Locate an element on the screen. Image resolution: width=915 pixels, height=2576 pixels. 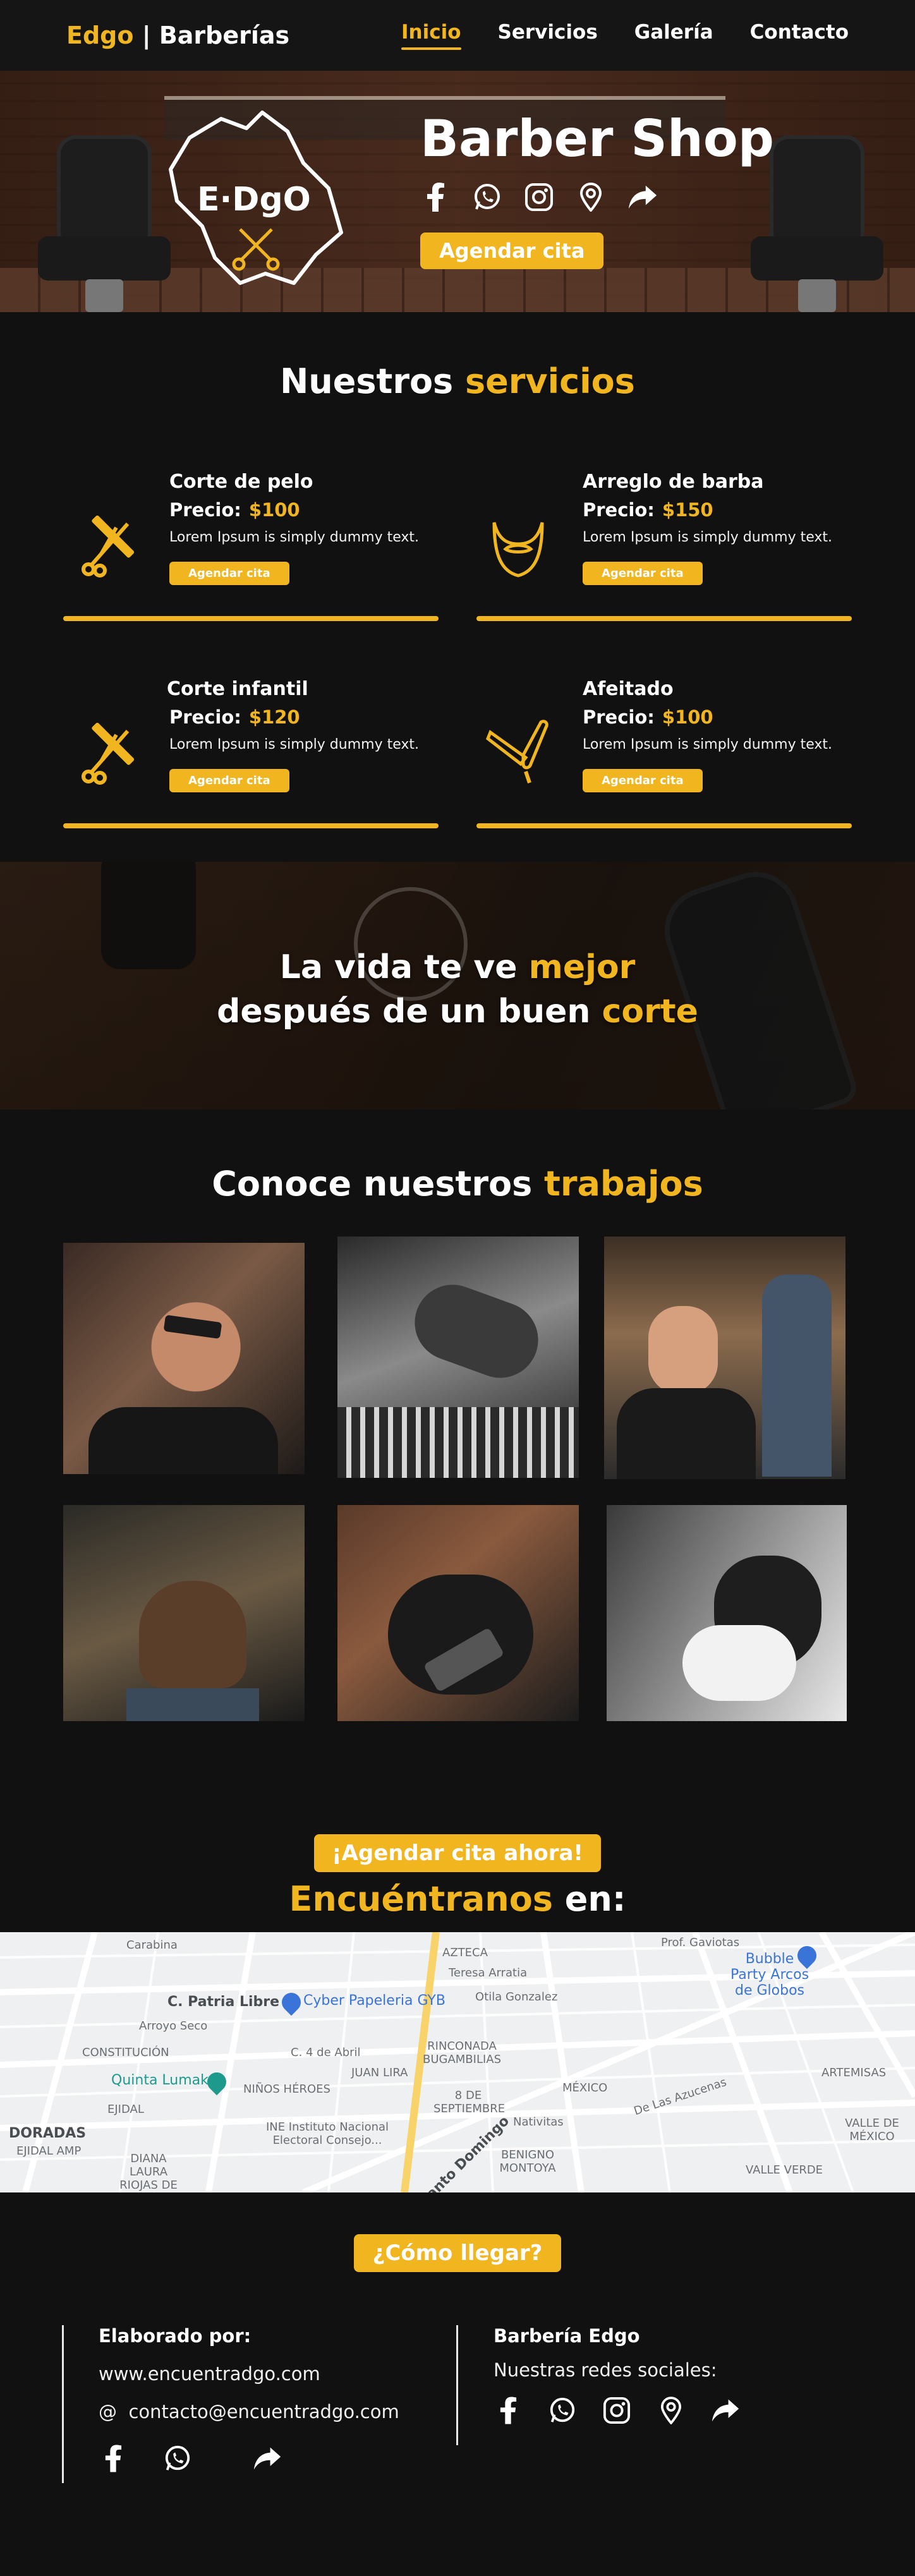
quote-line-2-white: después de un buen is located at coordinates (409, 1012).